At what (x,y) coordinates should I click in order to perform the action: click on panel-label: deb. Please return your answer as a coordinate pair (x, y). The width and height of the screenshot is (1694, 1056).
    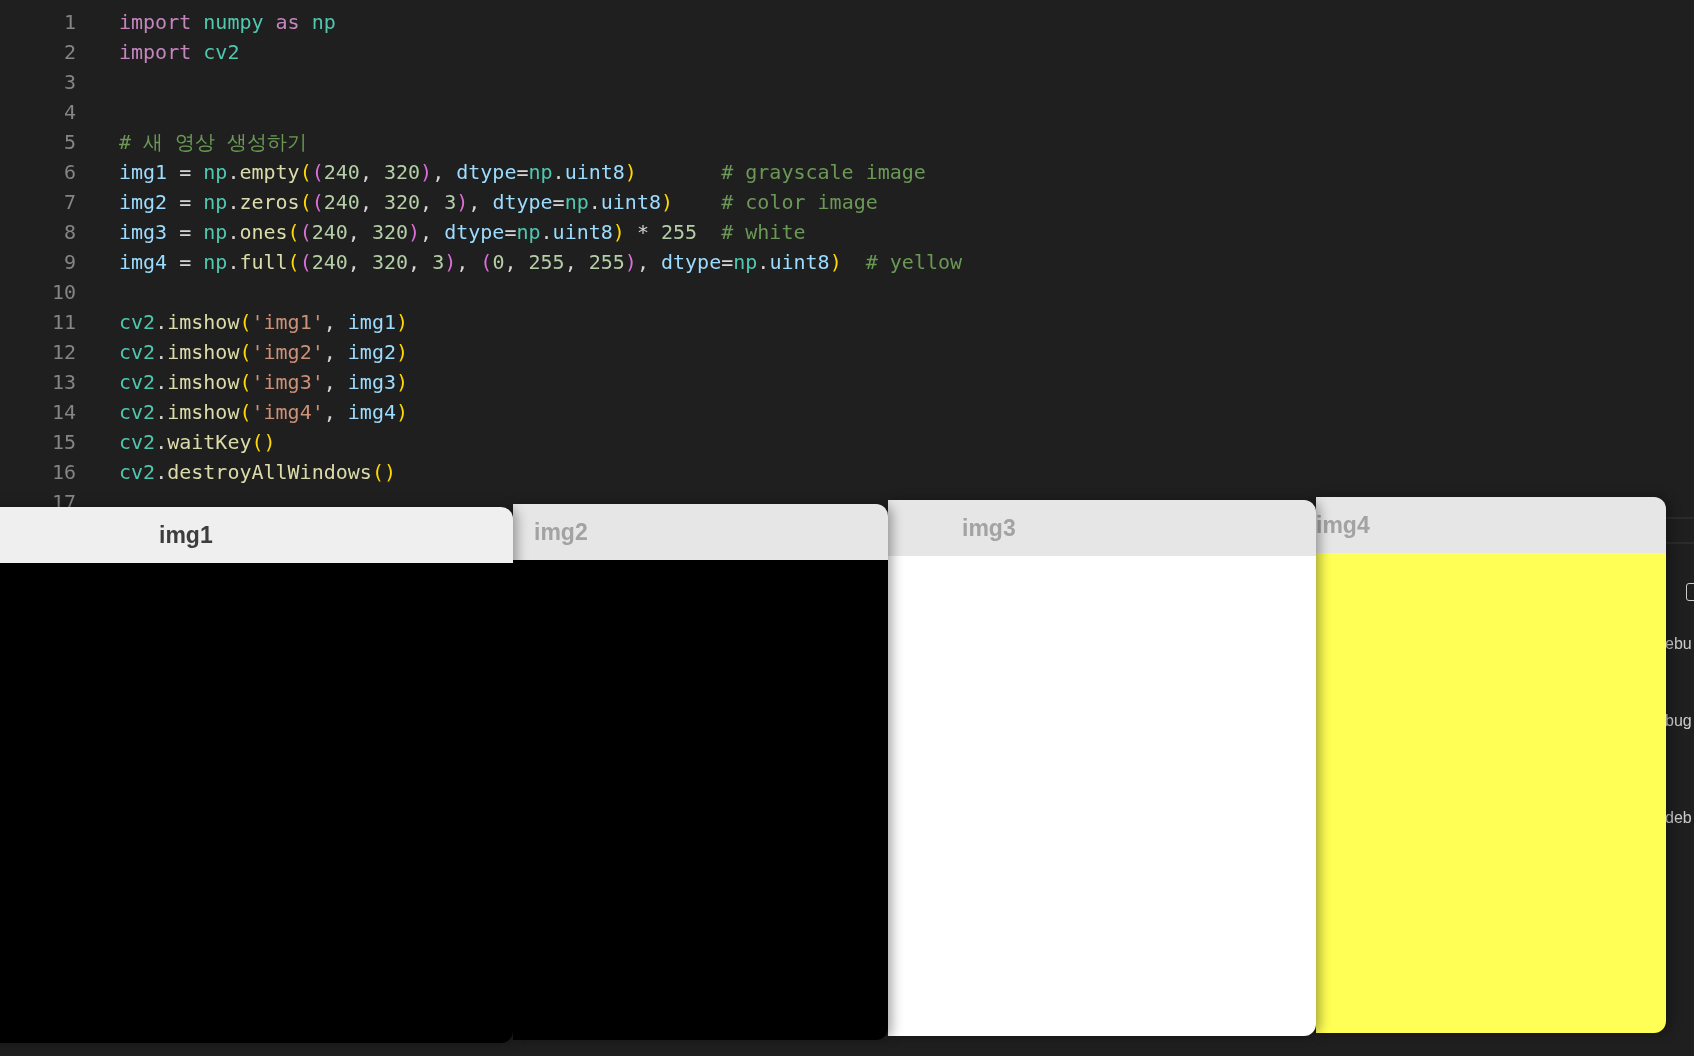
    Looking at the image, I should click on (1678, 818).